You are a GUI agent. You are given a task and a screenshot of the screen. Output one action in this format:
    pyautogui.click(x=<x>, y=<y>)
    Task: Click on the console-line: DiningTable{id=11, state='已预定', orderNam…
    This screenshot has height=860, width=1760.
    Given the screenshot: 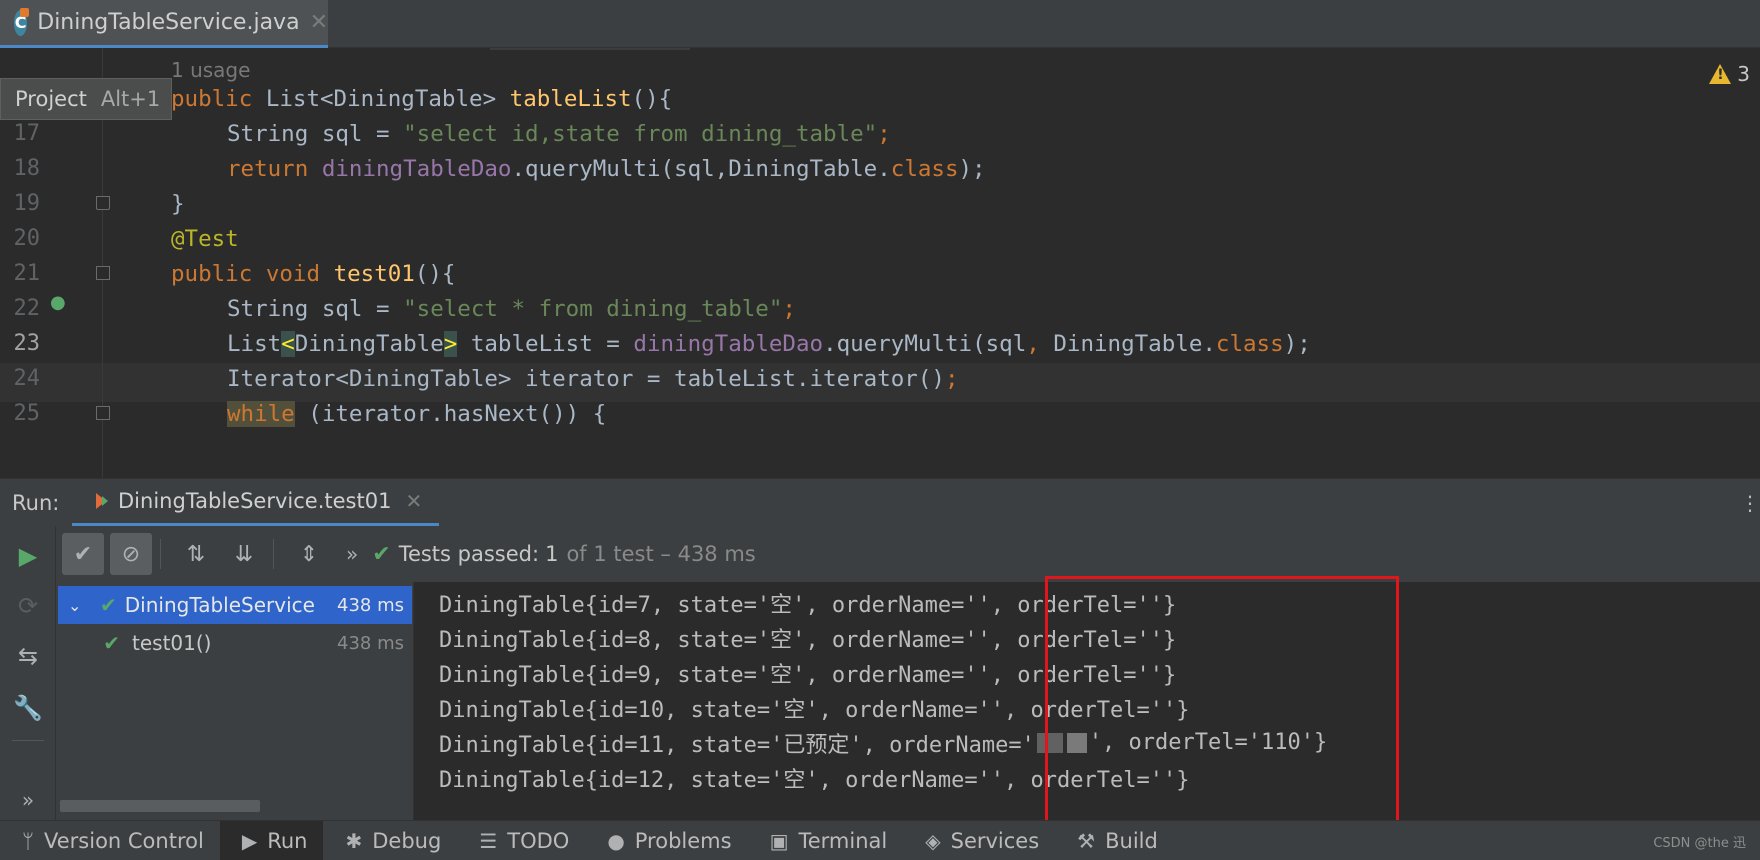 What is the action you would take?
    pyautogui.click(x=883, y=742)
    